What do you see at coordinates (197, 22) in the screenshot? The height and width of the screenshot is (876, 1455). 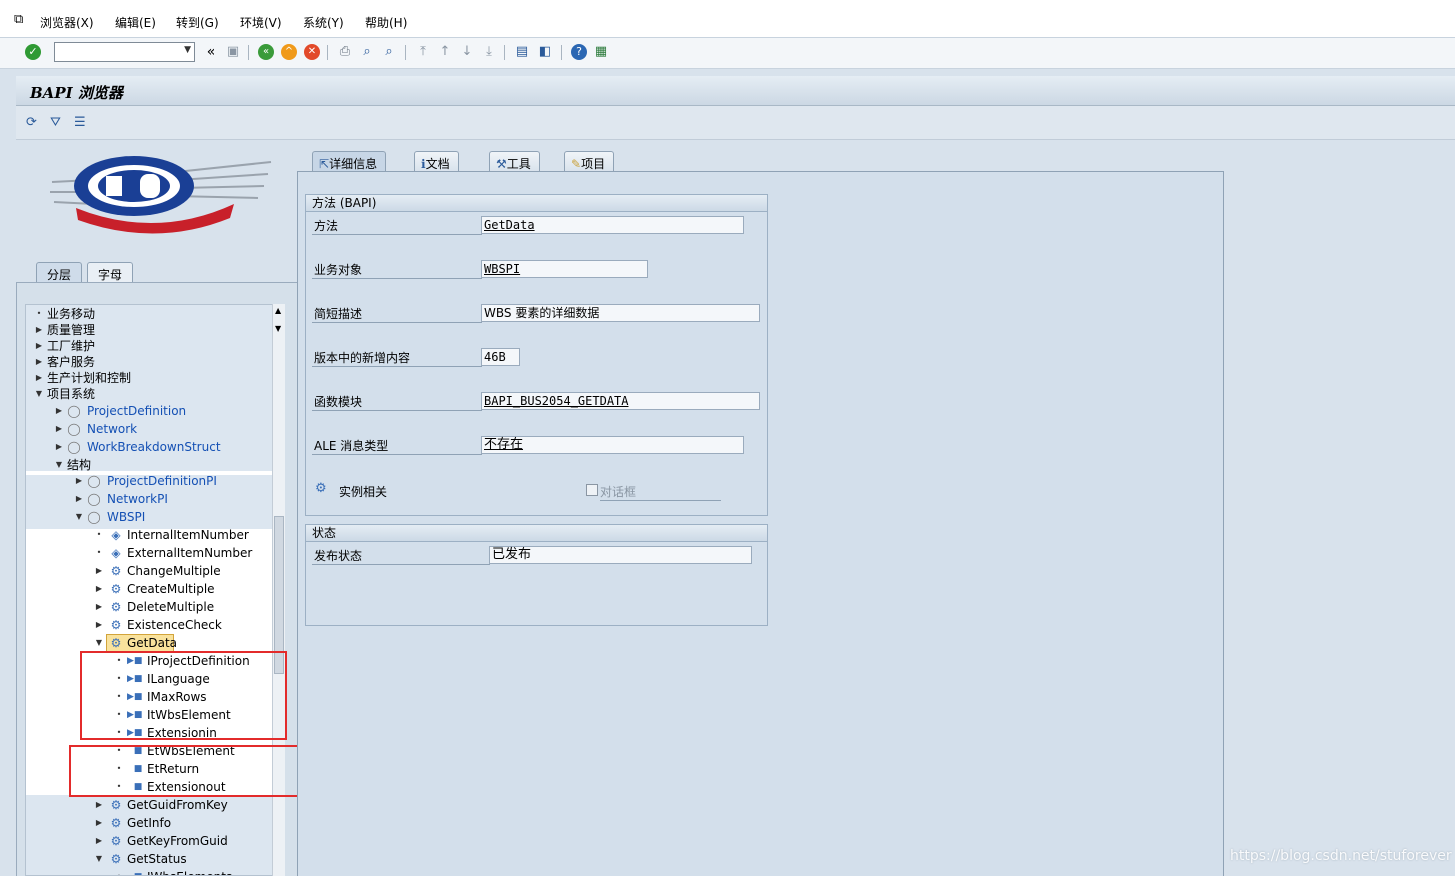 I see `menu-goto: 转到(G)` at bounding box center [197, 22].